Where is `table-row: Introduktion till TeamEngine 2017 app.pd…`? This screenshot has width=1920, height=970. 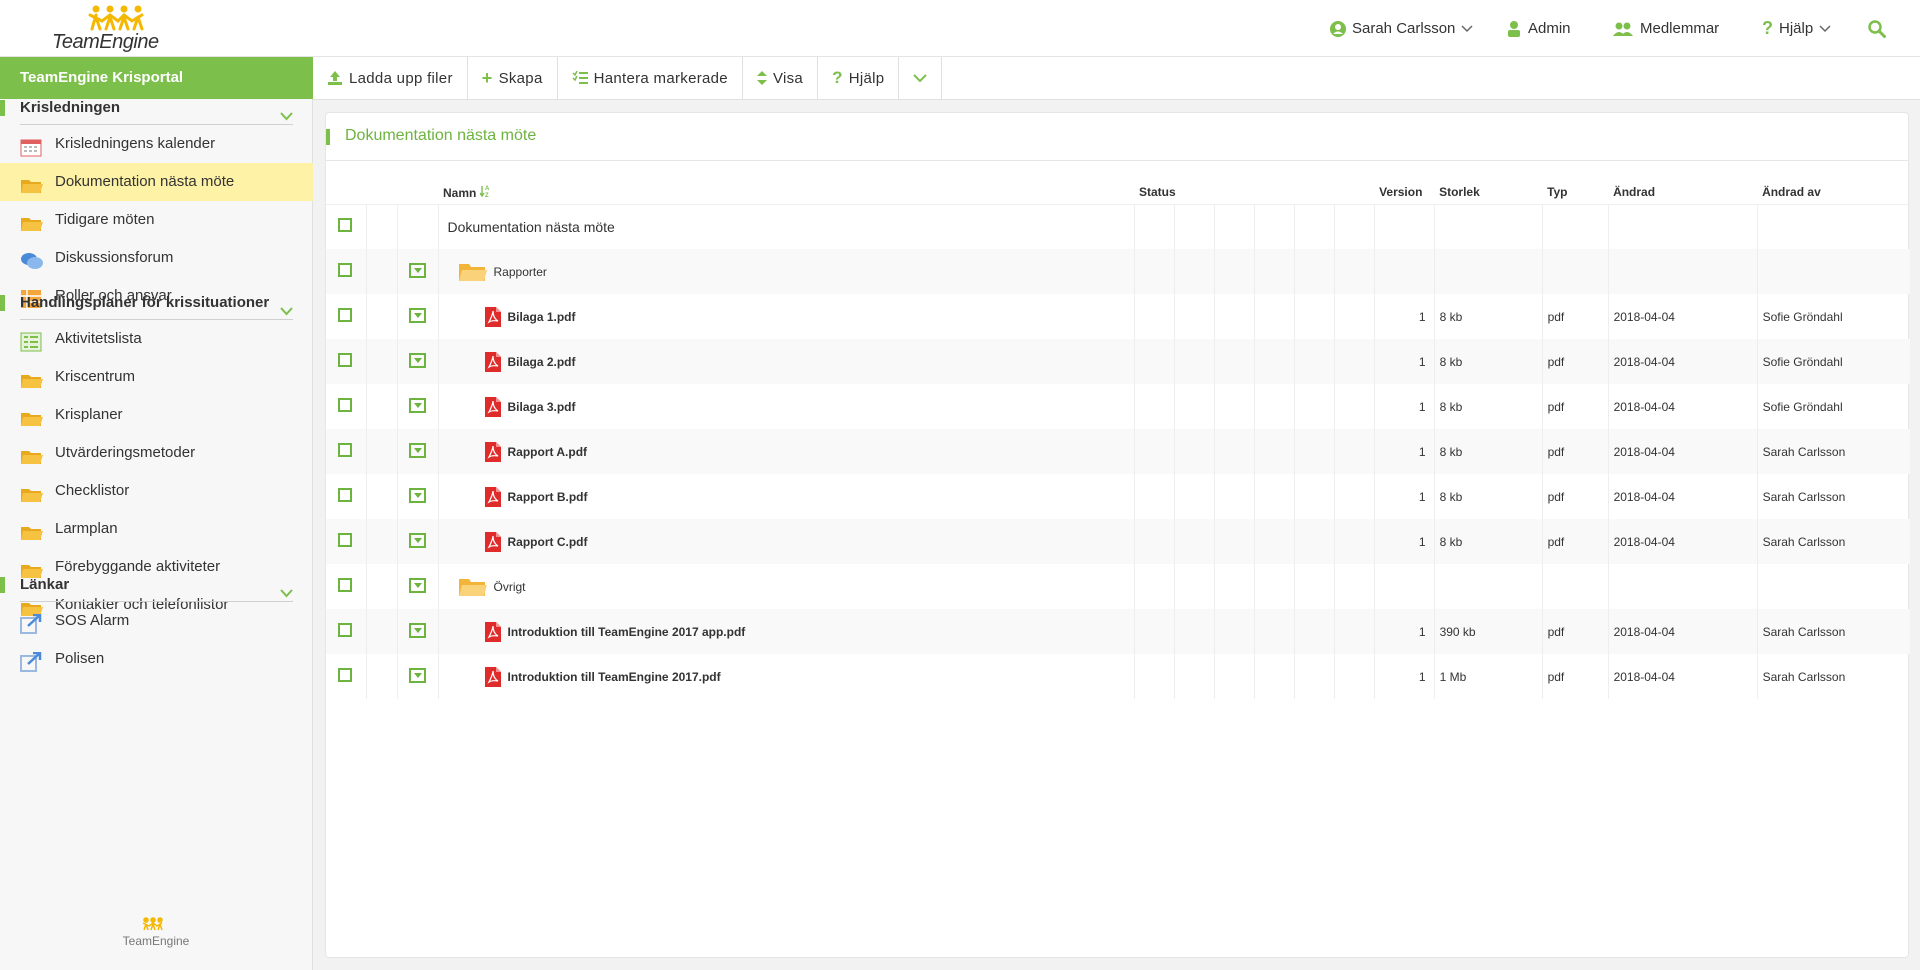
table-row: Introduktion till TeamEngine 2017 app.pd… is located at coordinates (1118, 631).